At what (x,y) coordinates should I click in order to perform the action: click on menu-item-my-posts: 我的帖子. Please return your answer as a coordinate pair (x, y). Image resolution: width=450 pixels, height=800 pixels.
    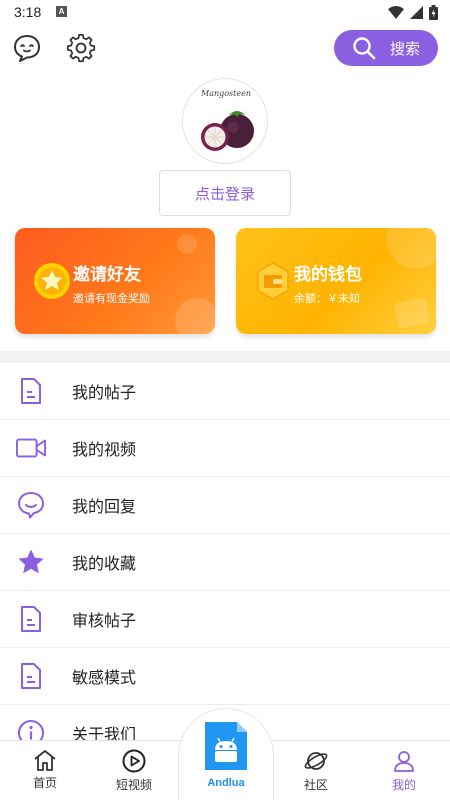
    Looking at the image, I should click on (225, 391).